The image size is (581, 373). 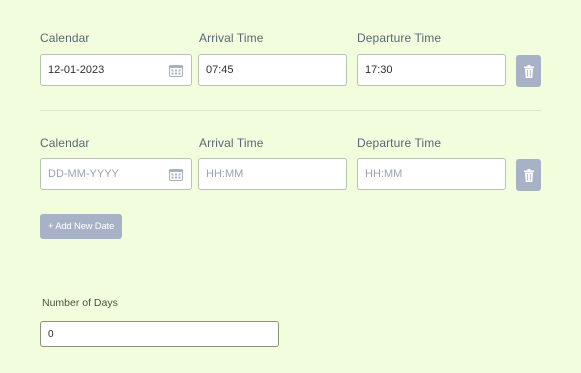 I want to click on calendar-input-1: 12-01-2023, so click(x=116, y=70).